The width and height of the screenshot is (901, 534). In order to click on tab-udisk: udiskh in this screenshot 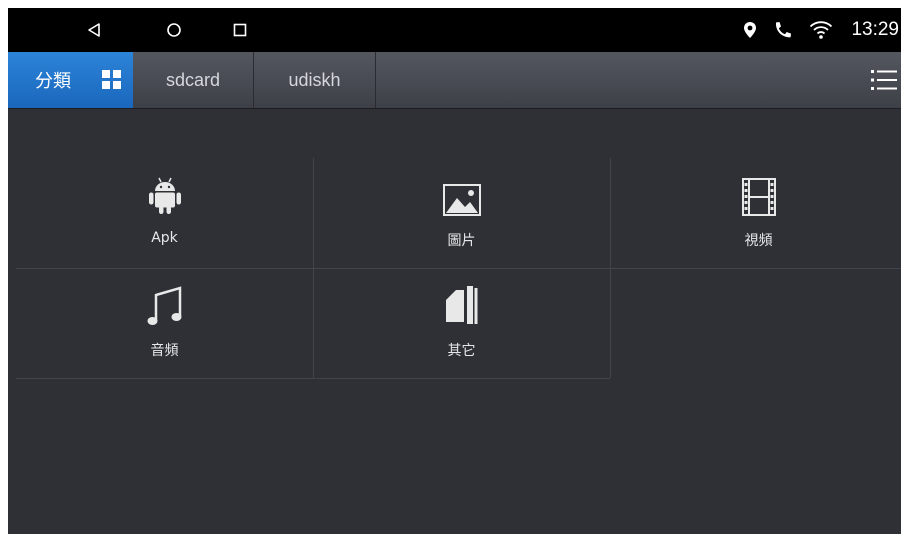, I will do `click(315, 80)`.